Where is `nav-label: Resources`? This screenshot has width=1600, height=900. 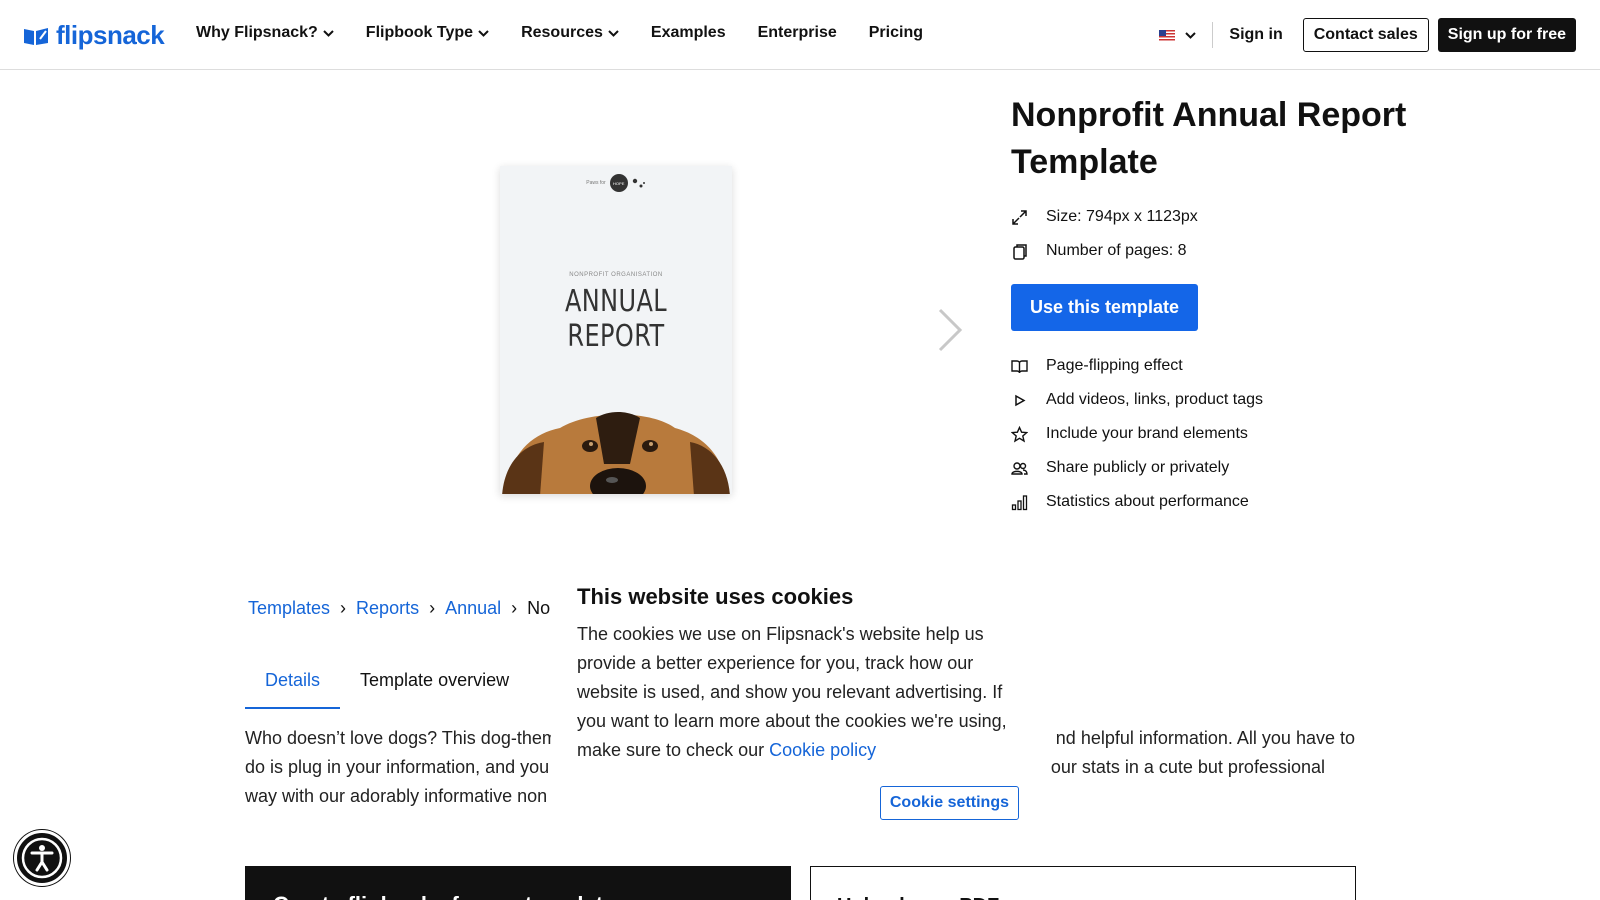
nav-label: Resources is located at coordinates (562, 32).